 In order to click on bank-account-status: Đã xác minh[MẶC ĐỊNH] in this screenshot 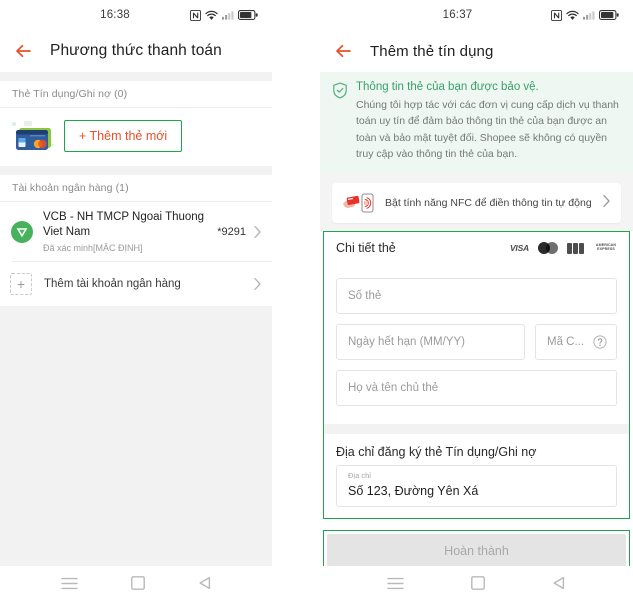, I will do `click(93, 248)`.